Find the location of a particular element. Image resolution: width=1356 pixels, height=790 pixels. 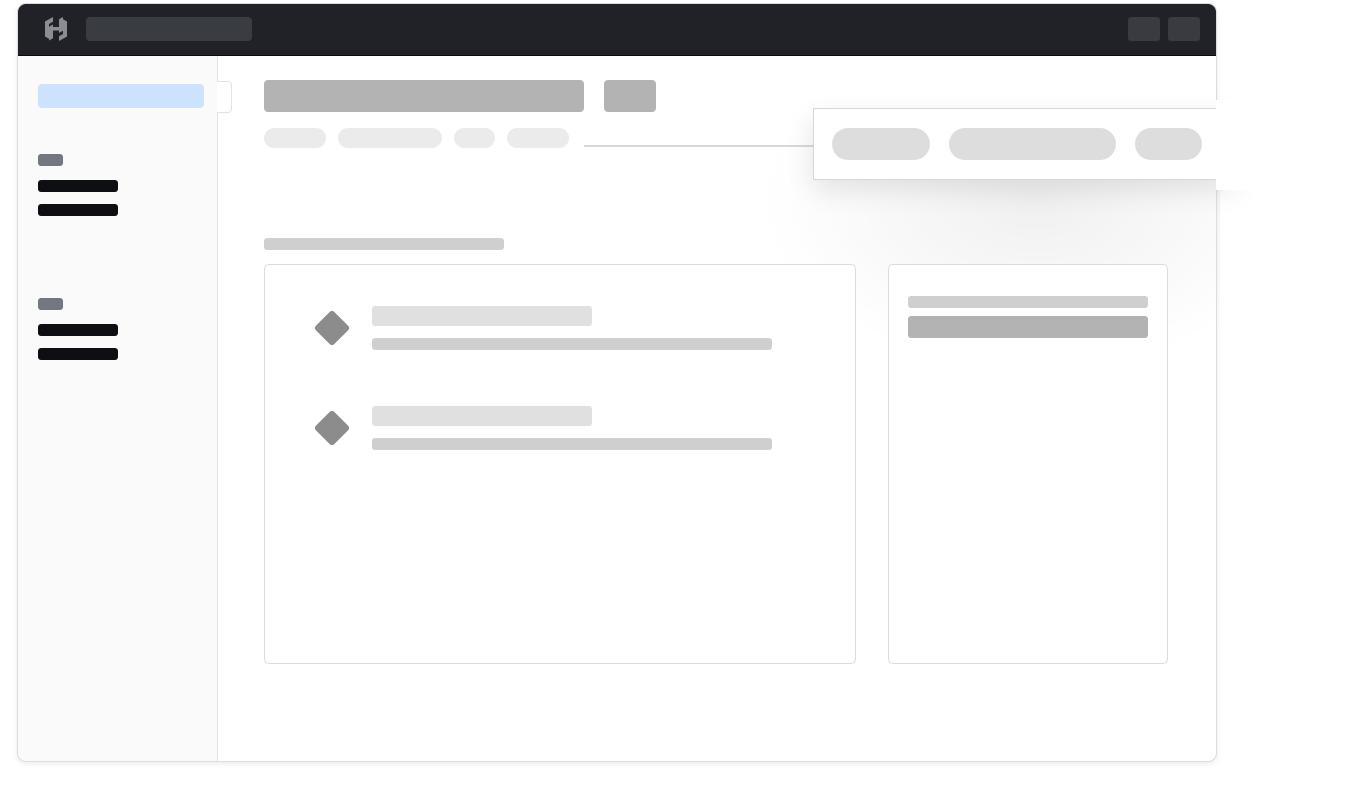

details-label-placeholder is located at coordinates (1028, 302).